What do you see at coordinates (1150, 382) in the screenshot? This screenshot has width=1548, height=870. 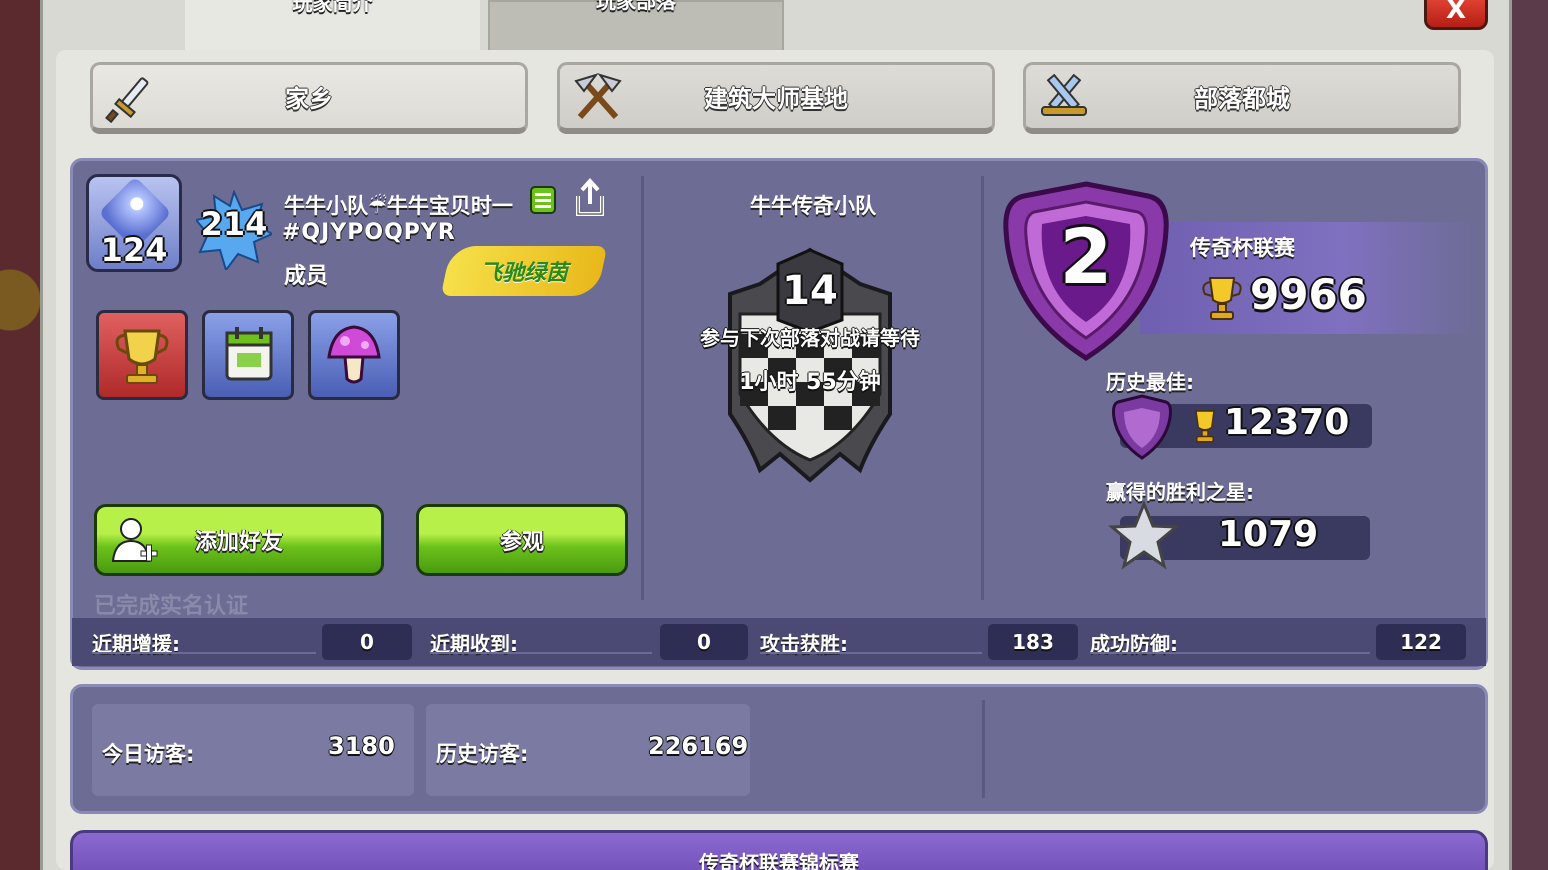 I see `best-trophies-label: 历史最佳:` at bounding box center [1150, 382].